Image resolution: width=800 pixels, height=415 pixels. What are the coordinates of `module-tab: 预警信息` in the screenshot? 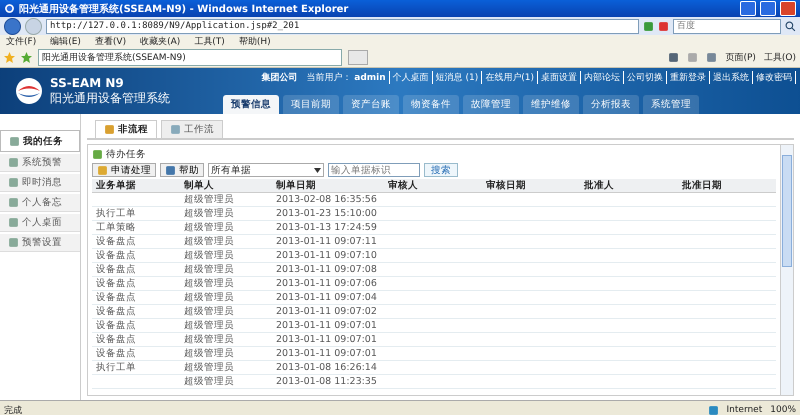 It's located at (251, 104).